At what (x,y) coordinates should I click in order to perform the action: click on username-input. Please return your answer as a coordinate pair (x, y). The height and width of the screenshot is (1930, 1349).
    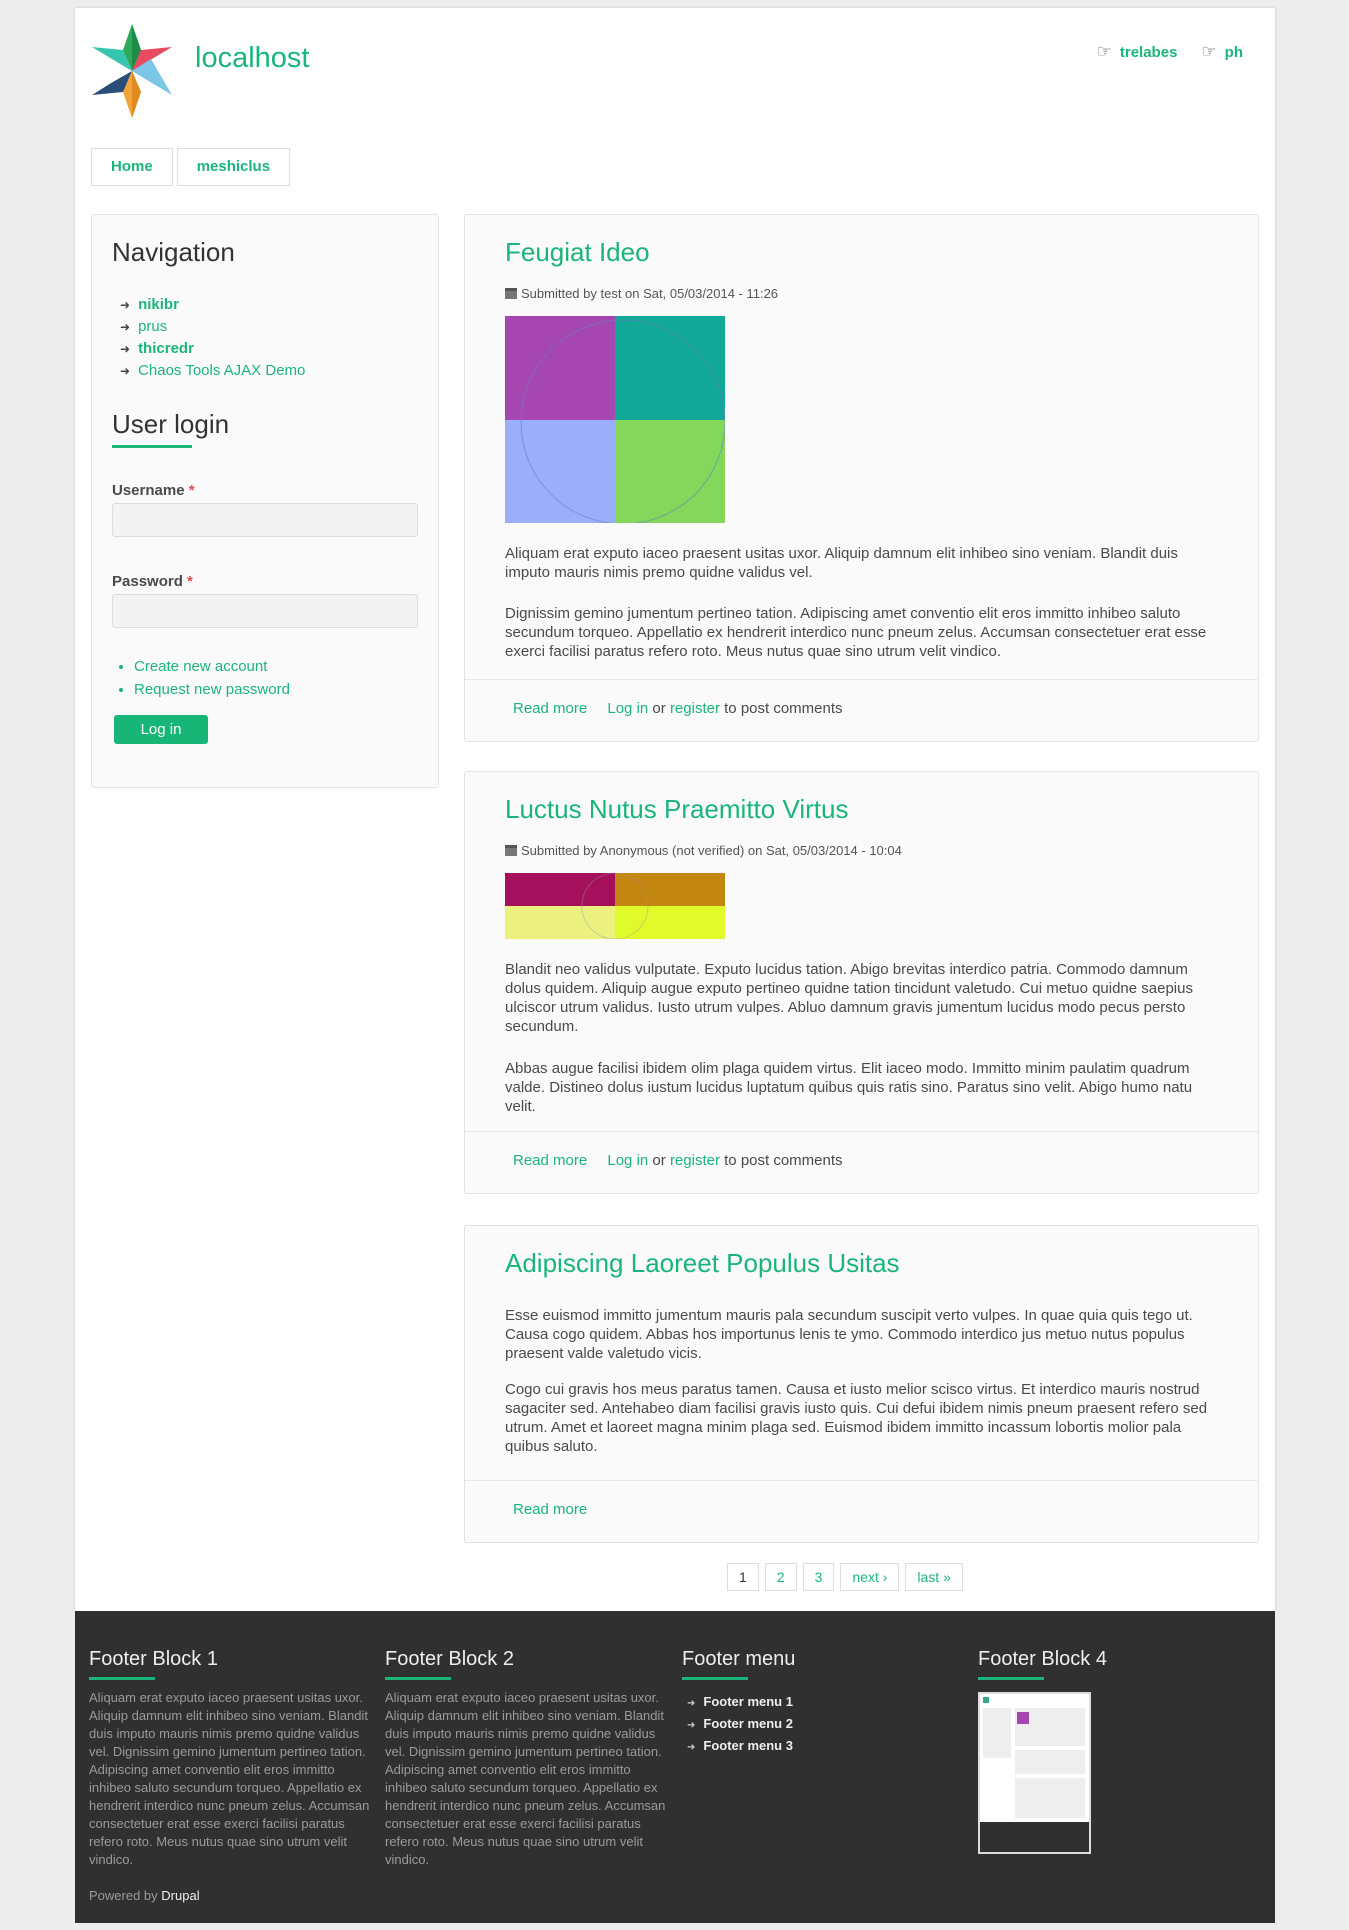
    Looking at the image, I should click on (265, 520).